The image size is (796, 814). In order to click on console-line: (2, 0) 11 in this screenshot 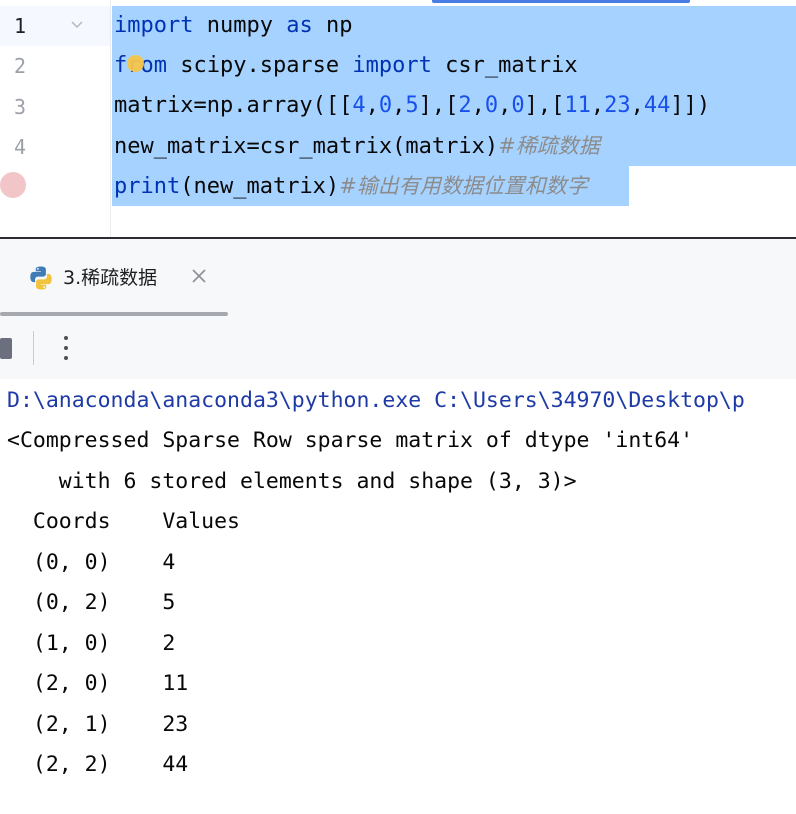, I will do `click(98, 683)`.